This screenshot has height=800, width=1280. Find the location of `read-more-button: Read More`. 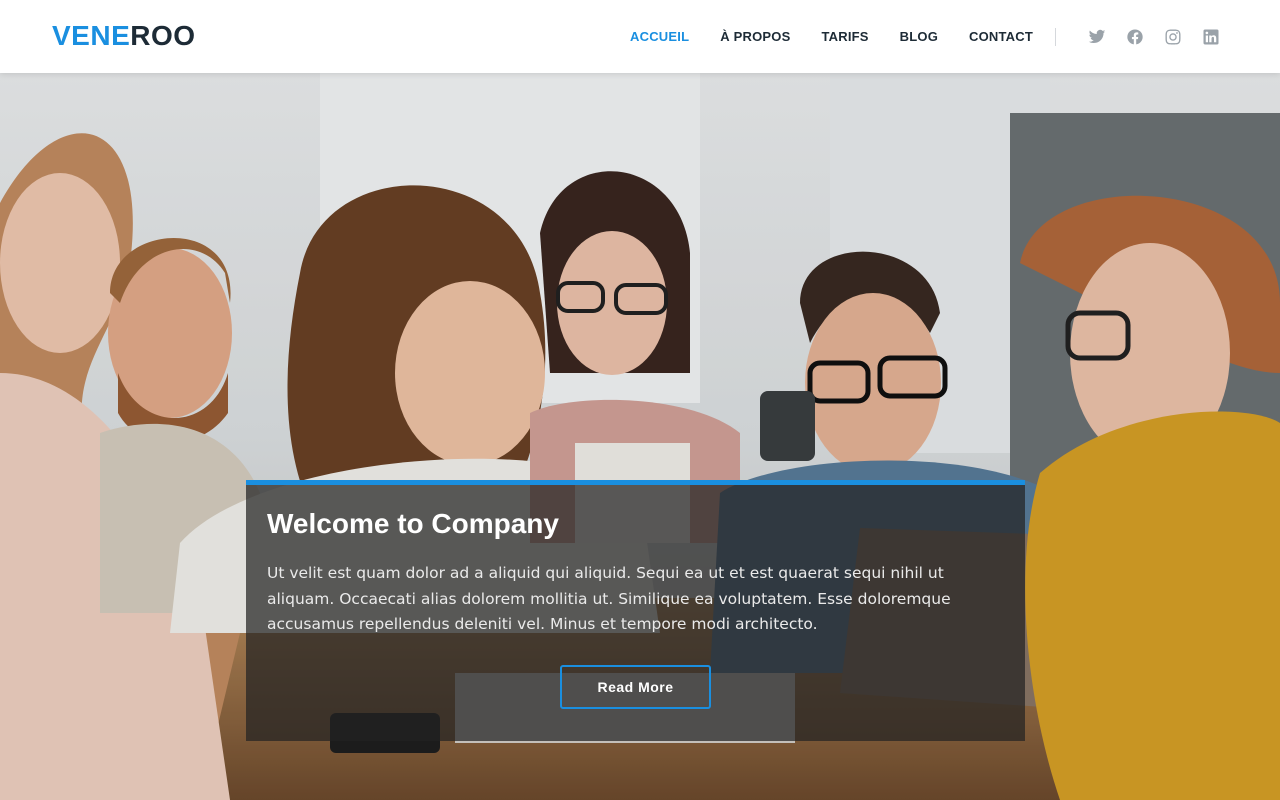

read-more-button: Read More is located at coordinates (635, 687).